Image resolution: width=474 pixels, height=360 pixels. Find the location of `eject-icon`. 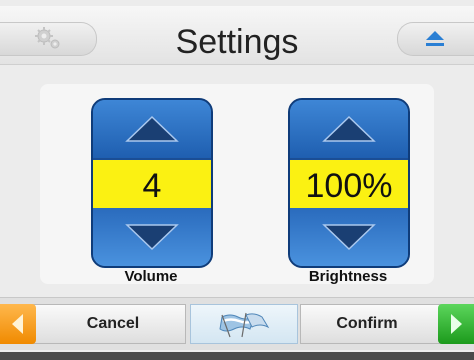

eject-icon is located at coordinates (435, 38).